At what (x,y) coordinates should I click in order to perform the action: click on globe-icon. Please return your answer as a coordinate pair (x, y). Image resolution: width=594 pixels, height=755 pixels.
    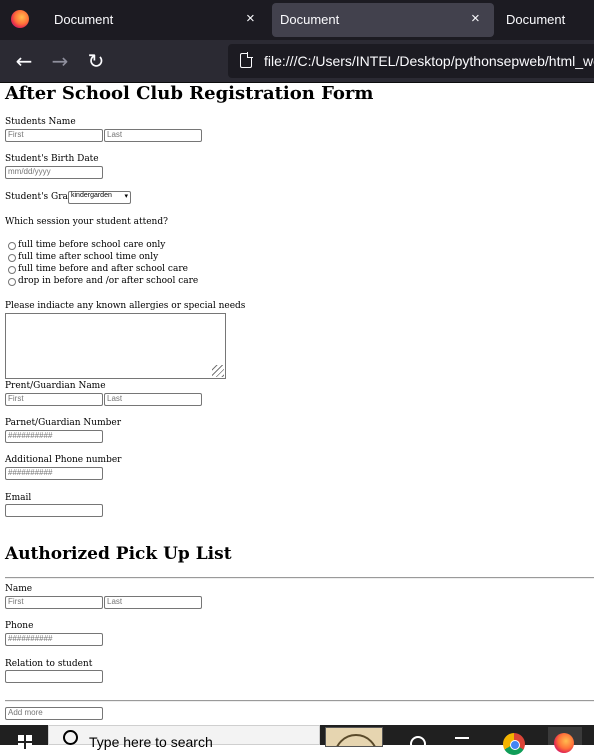
    Looking at the image, I should click on (356, 740).